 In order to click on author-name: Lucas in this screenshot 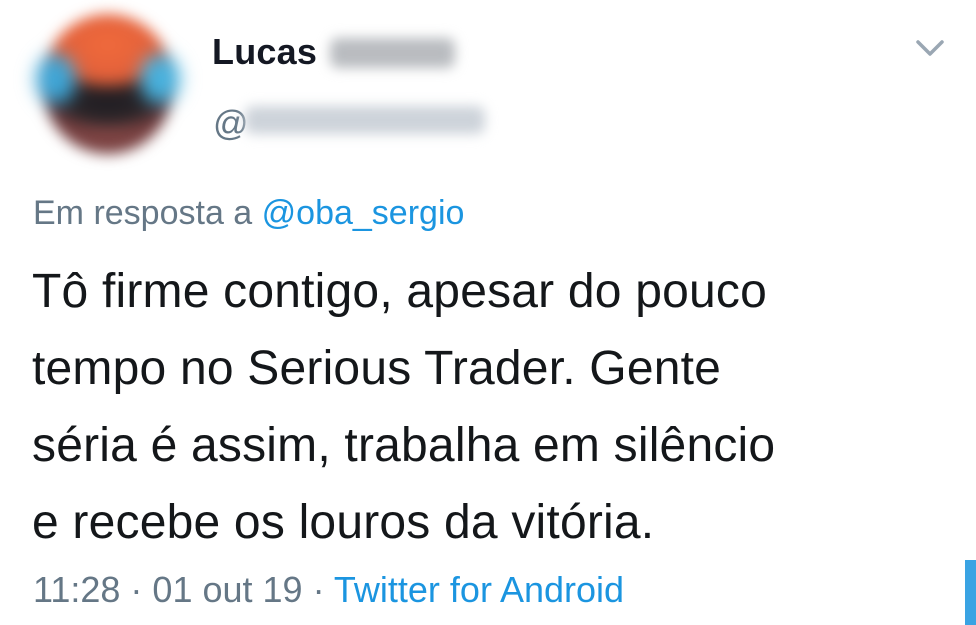, I will do `click(264, 52)`.